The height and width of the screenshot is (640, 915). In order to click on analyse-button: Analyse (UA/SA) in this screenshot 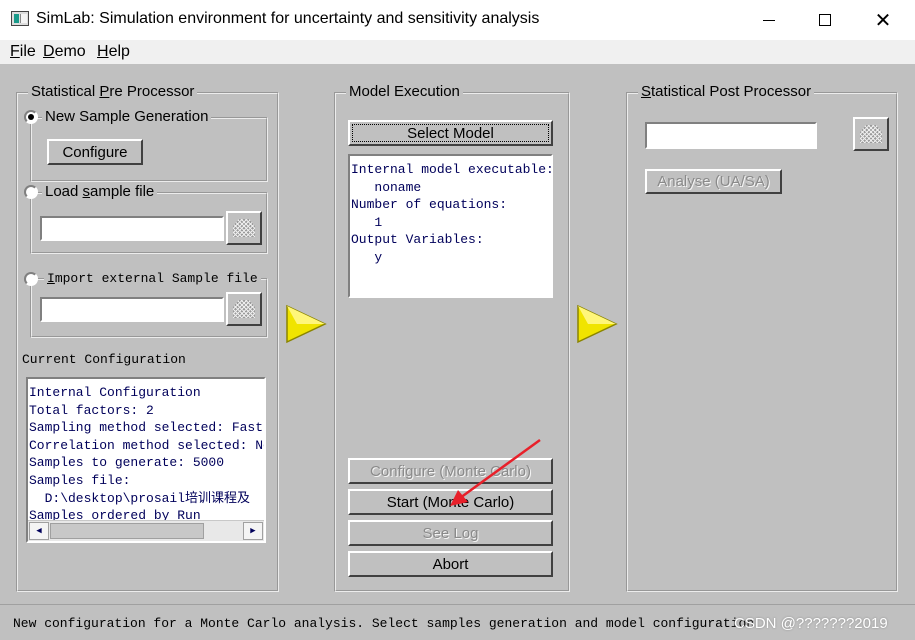, I will do `click(713, 181)`.